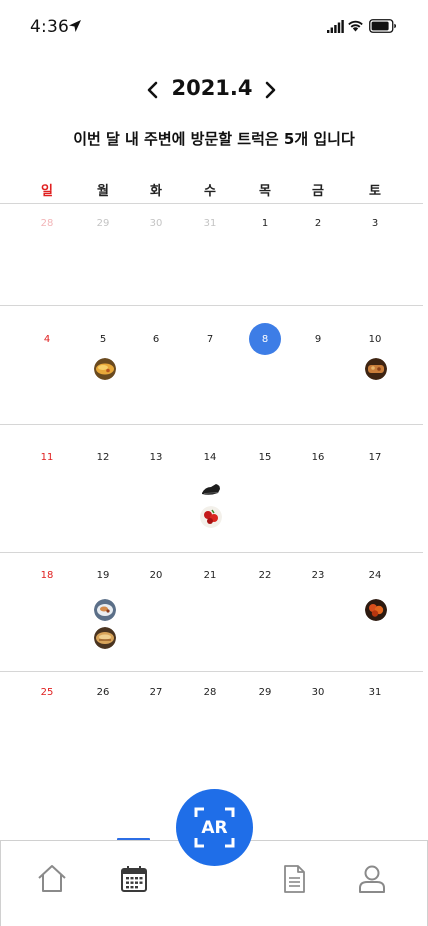 This screenshot has height=926, width=428. Describe the element at coordinates (318, 575) in the screenshot. I see `calendar-day: 23` at that location.